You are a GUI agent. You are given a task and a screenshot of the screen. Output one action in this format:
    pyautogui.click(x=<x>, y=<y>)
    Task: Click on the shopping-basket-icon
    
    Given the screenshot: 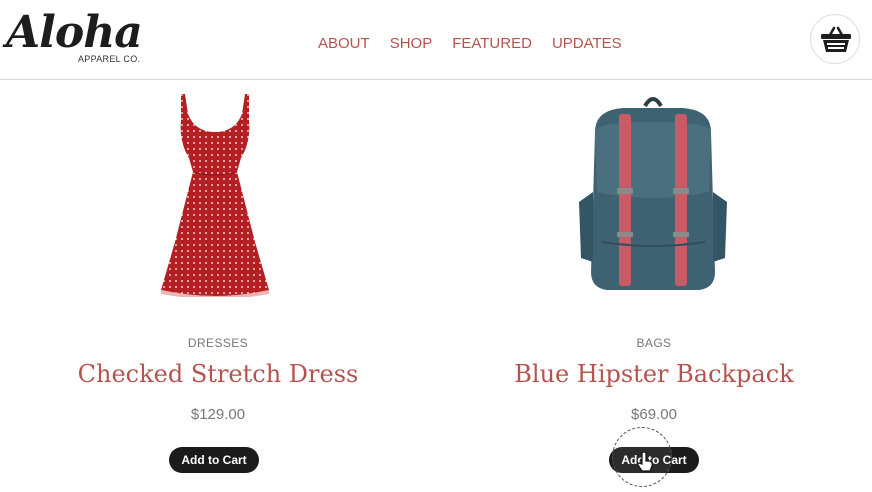 What is the action you would take?
    pyautogui.click(x=836, y=39)
    